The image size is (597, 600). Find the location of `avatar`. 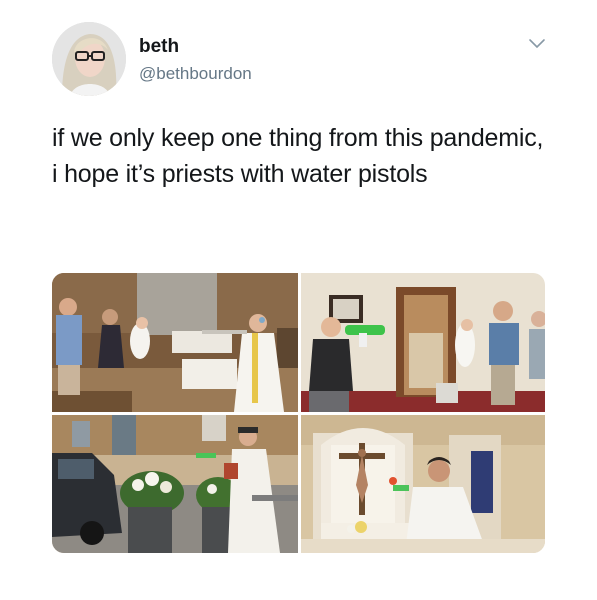

avatar is located at coordinates (89, 59).